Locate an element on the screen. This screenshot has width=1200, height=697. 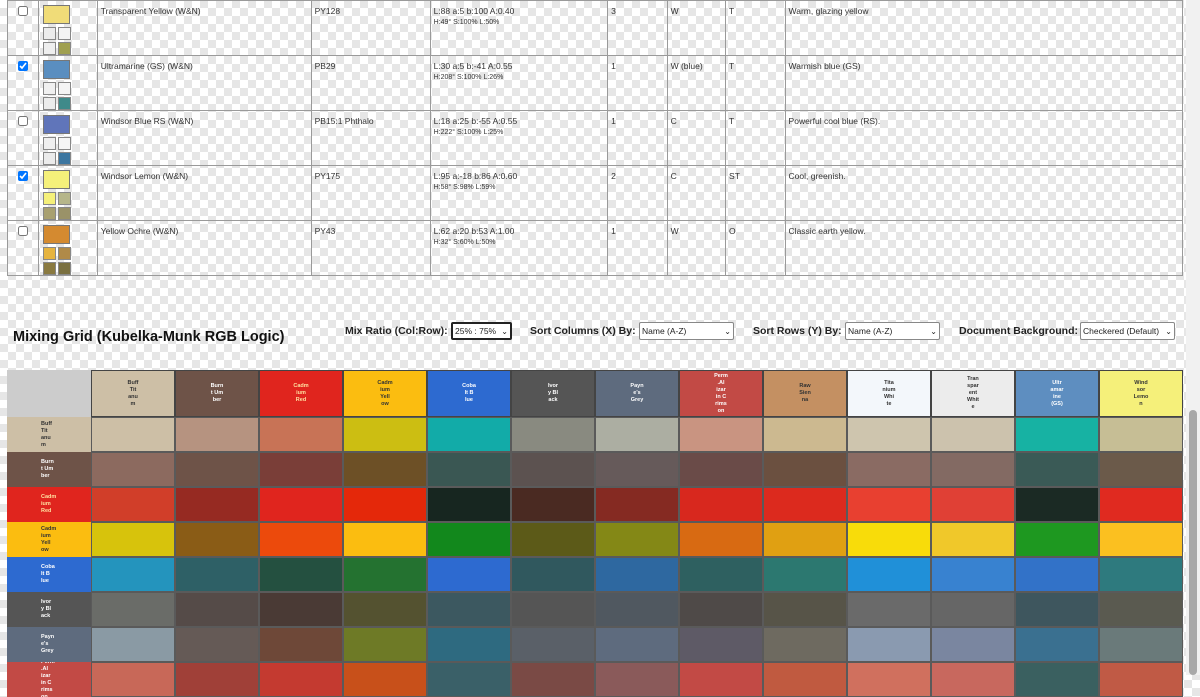
column-header: Wind sor Lemo n is located at coordinates (1141, 393).